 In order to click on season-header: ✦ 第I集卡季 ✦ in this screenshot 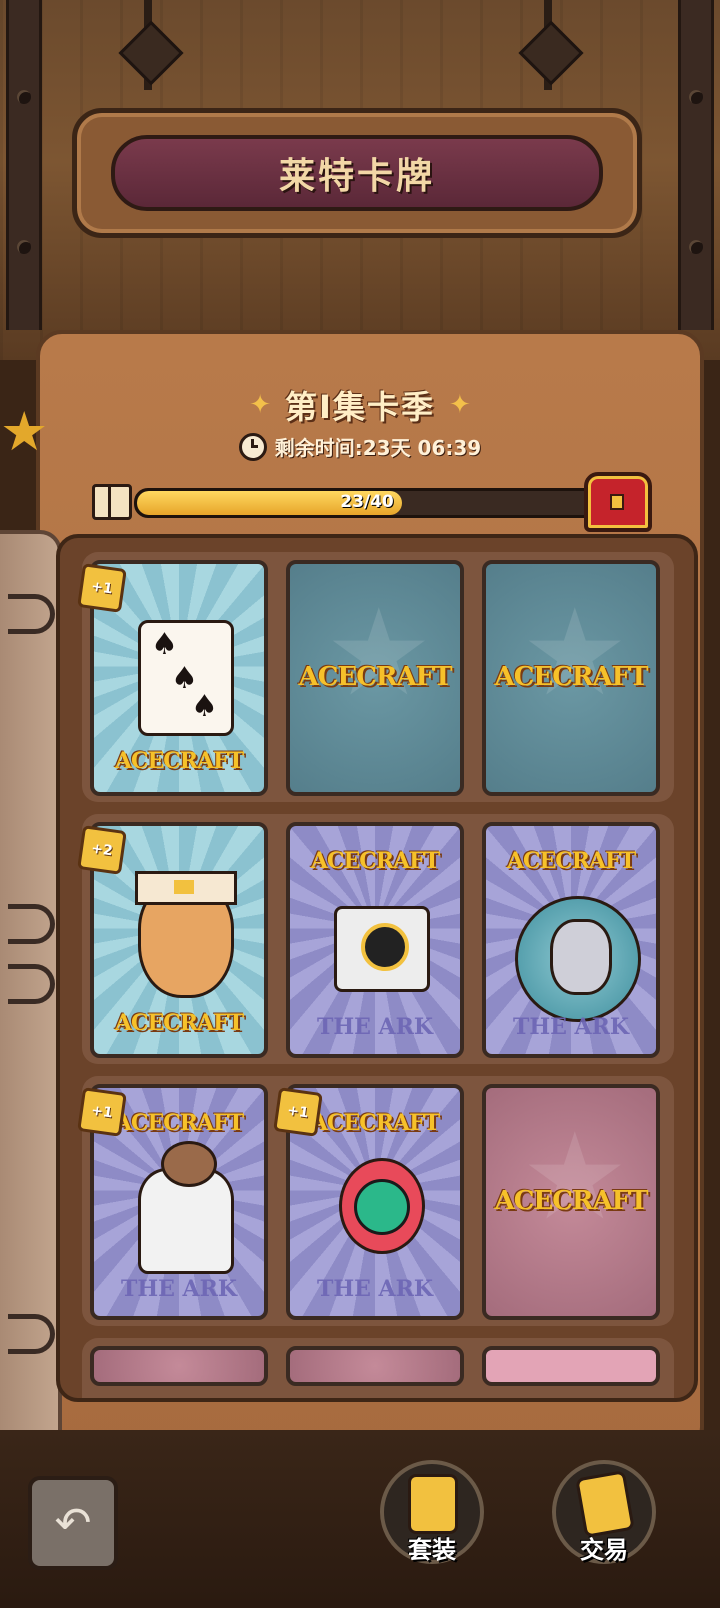, I will do `click(360, 405)`.